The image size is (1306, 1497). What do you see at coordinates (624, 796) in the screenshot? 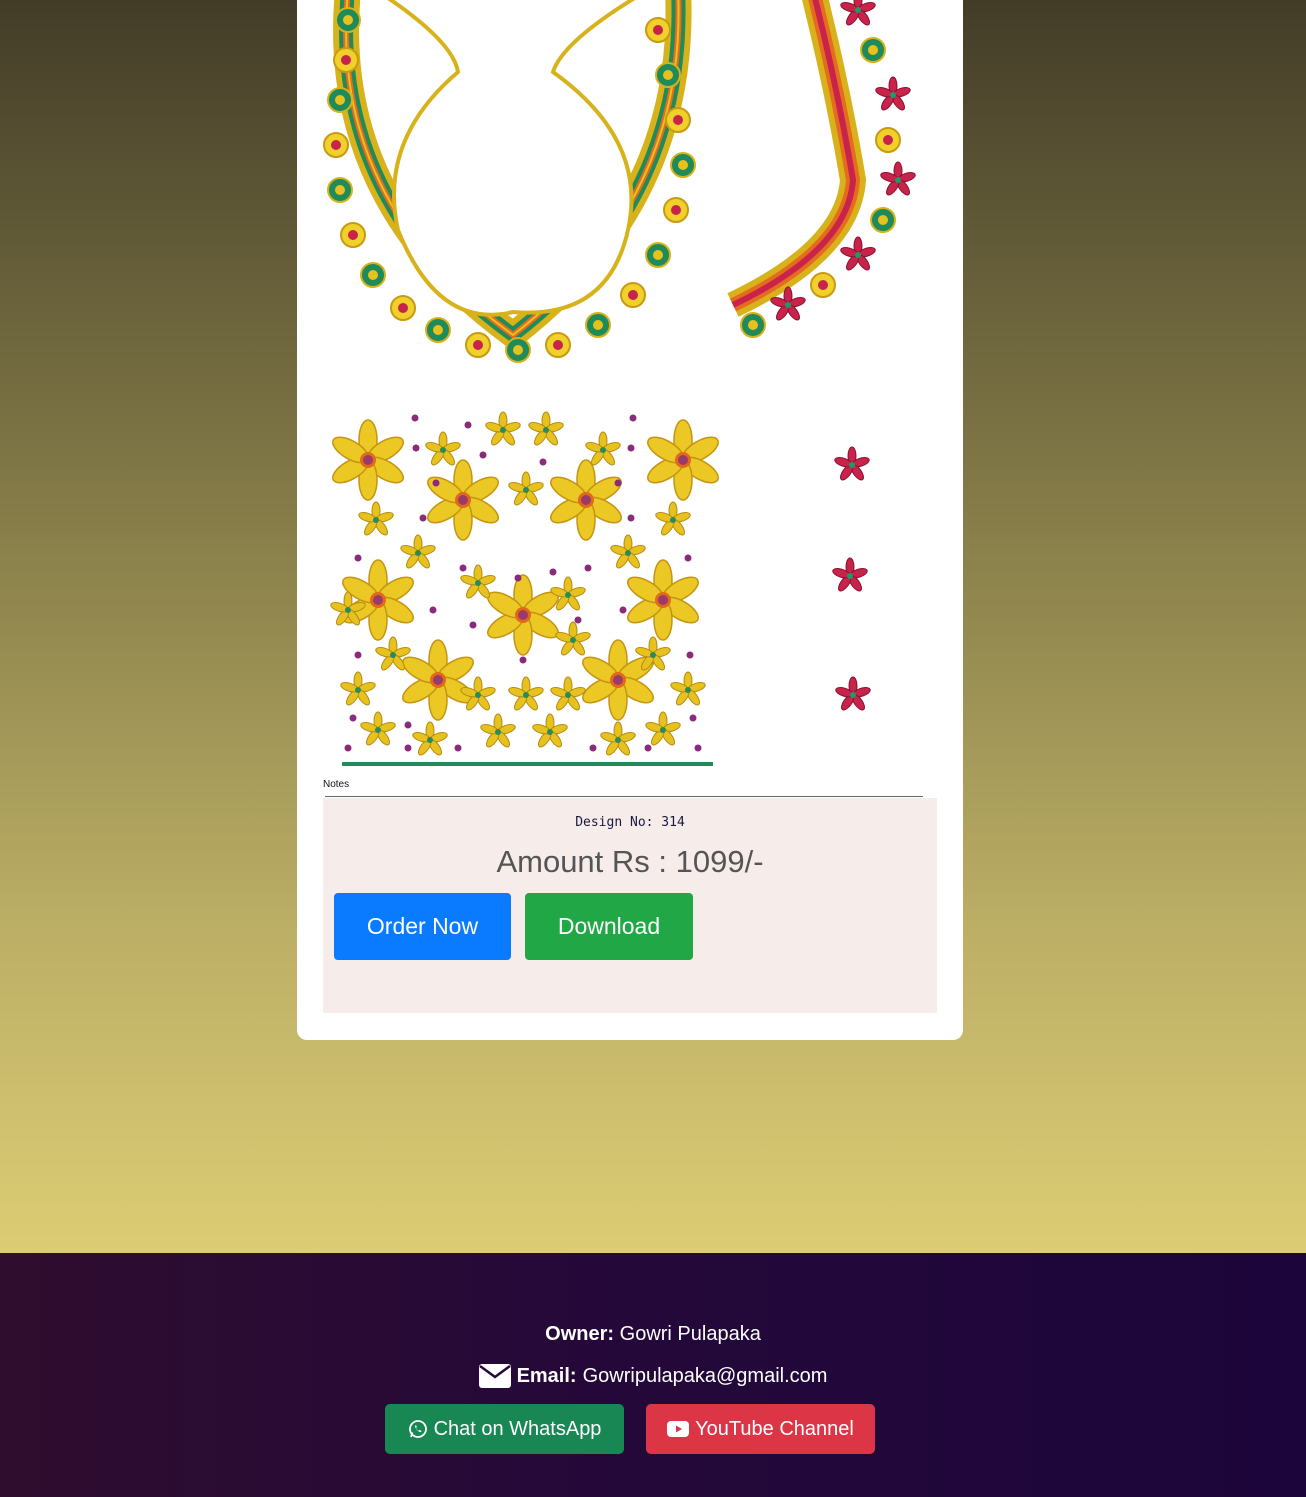
I see `notes-divider` at bounding box center [624, 796].